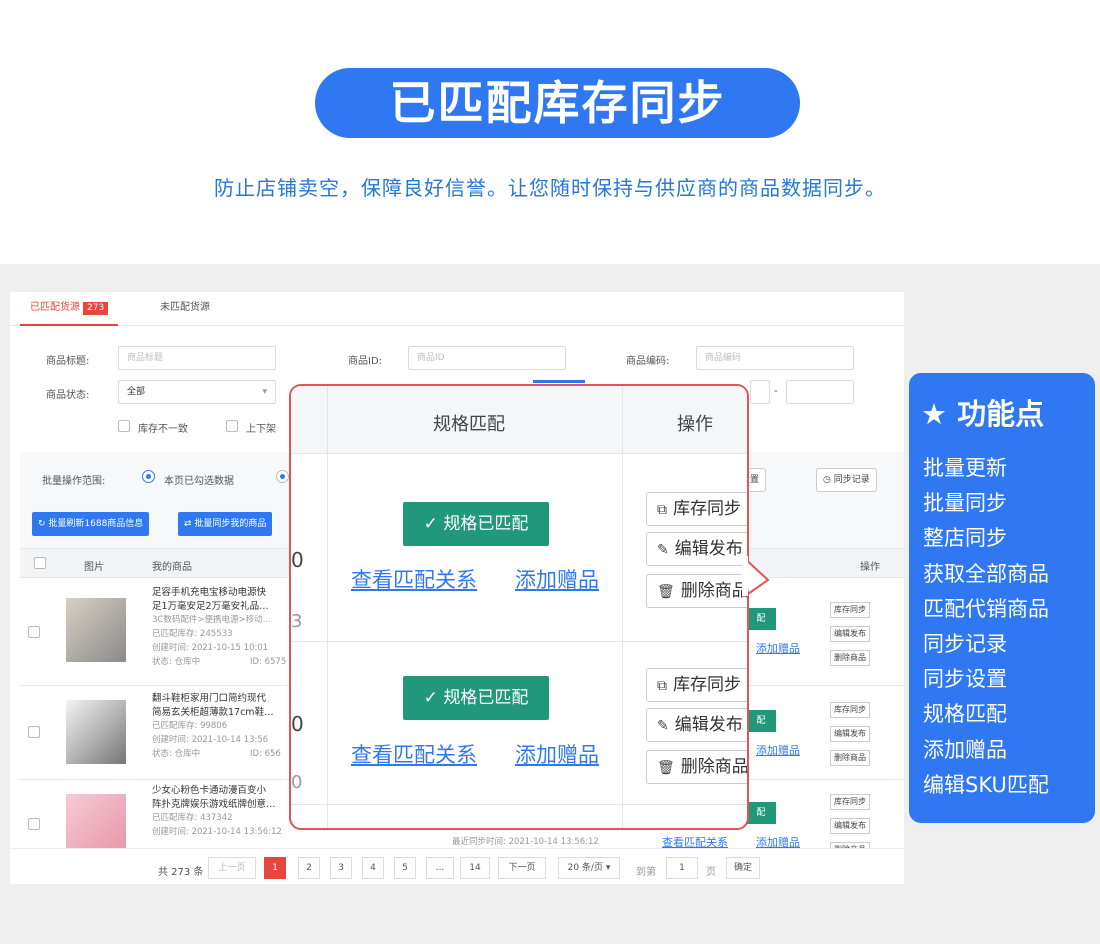 The height and width of the screenshot is (944, 1100). I want to click on page-size-select: 20 条/页 ▾, so click(589, 868).